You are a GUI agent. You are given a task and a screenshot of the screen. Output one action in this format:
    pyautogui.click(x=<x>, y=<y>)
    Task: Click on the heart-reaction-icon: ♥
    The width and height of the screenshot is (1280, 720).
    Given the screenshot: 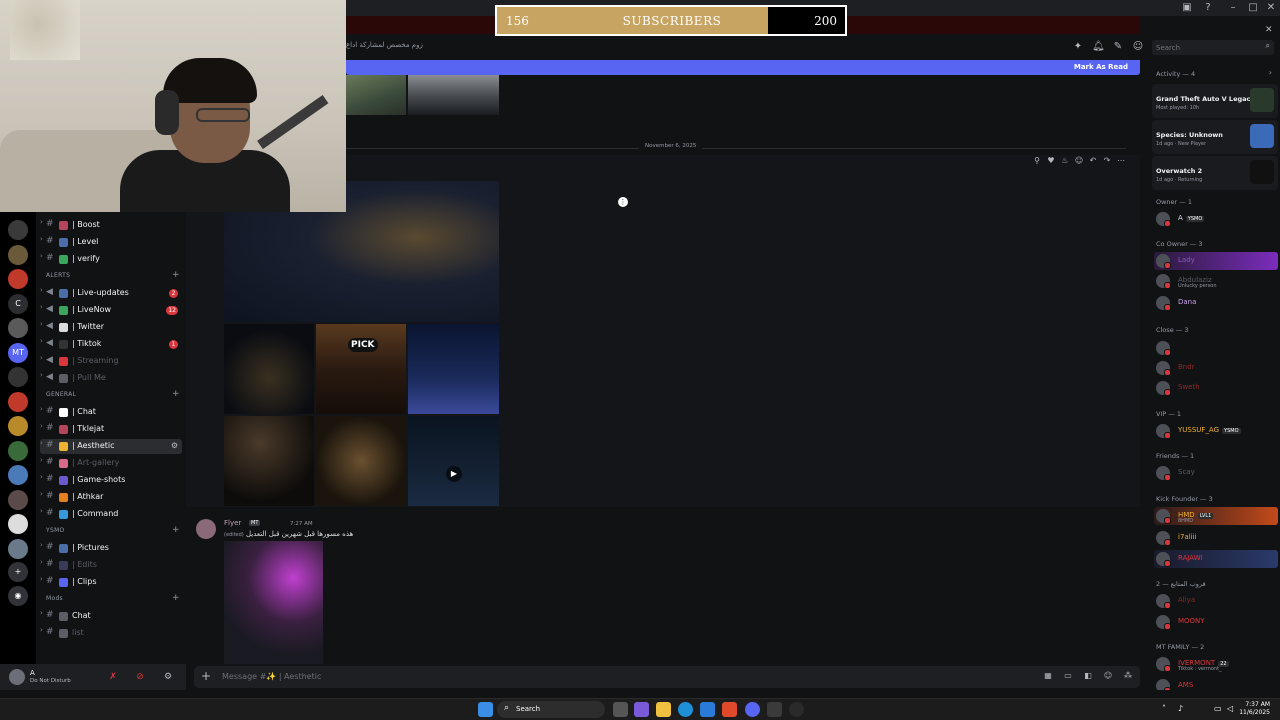 What is the action you would take?
    pyautogui.click(x=1051, y=160)
    